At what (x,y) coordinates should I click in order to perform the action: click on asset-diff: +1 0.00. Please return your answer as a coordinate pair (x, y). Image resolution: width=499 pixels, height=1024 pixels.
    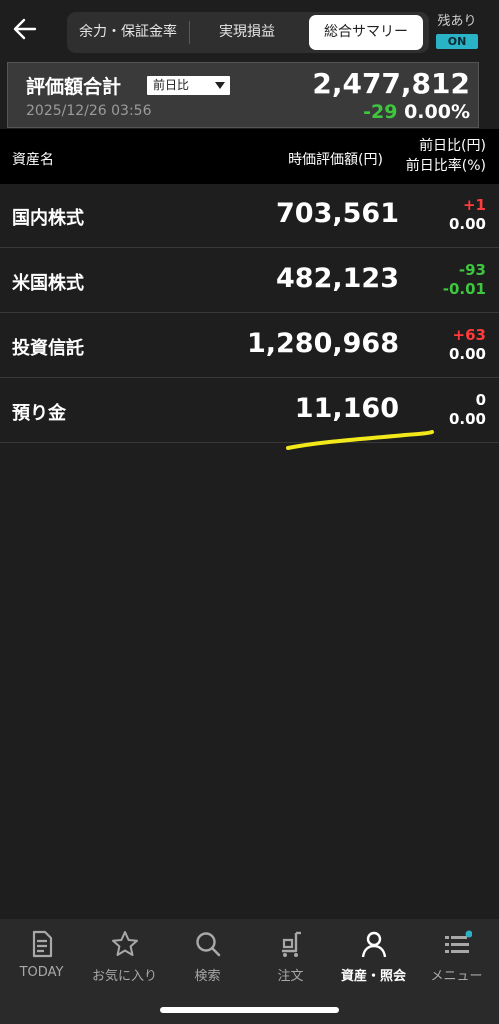
    Looking at the image, I should click on (467, 215).